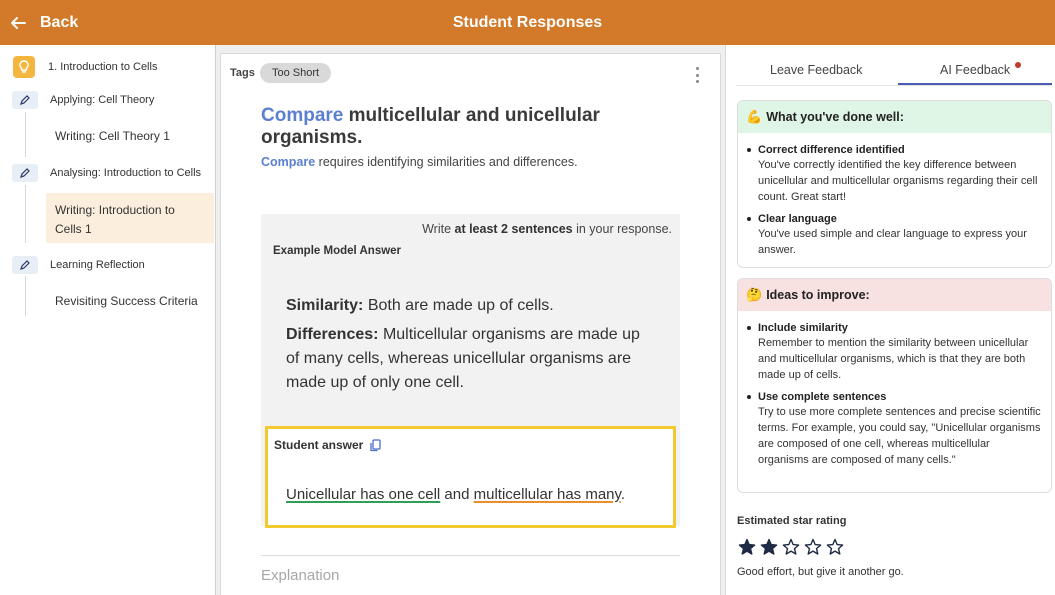 The width and height of the screenshot is (1055, 595). What do you see at coordinates (337, 251) in the screenshot?
I see `example-answer-label: Example Model Answer` at bounding box center [337, 251].